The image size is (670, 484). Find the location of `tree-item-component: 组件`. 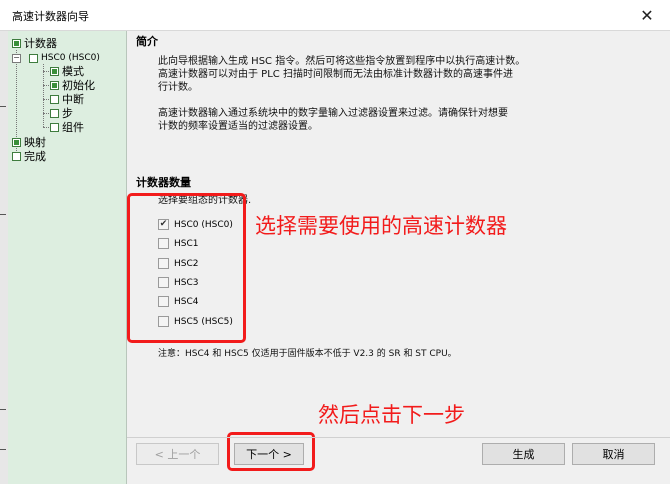

tree-item-component: 组件 is located at coordinates (67, 127).